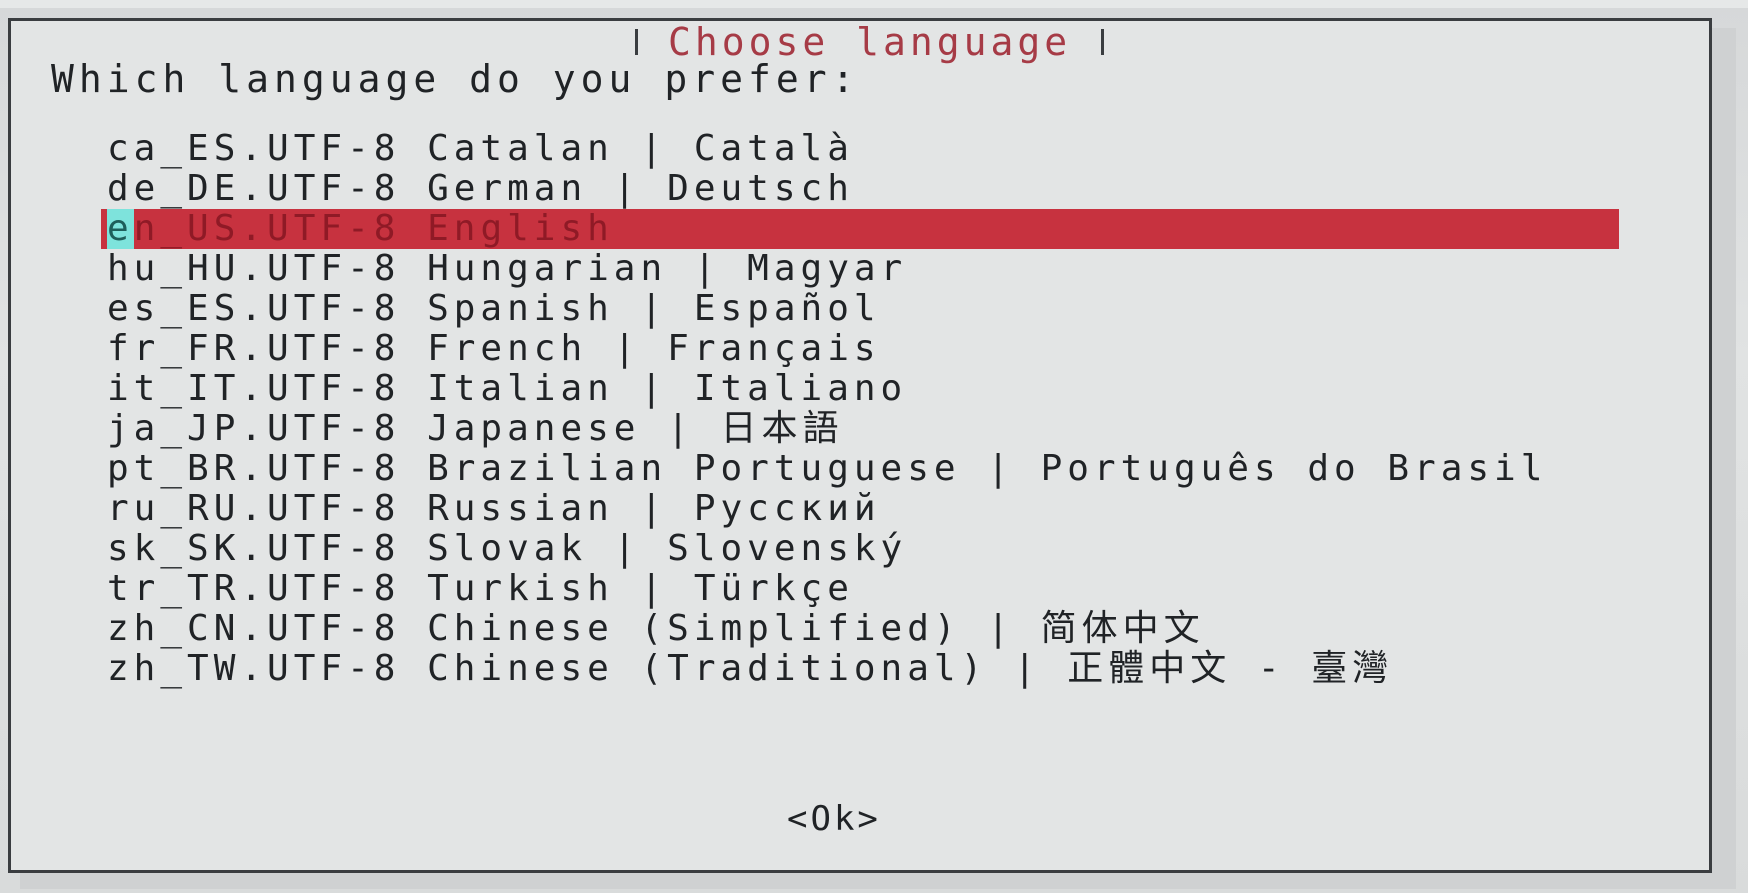 This screenshot has width=1748, height=893. I want to click on language-item: ru_RU.UTF-8 Russian | Русский, so click(866, 509).